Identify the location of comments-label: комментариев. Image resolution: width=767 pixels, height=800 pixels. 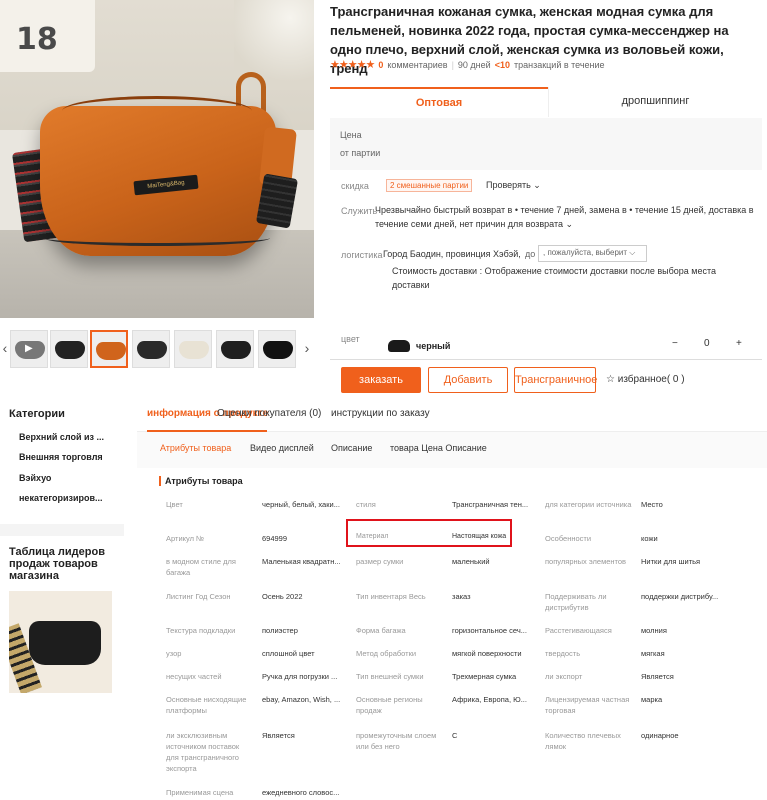
(417, 65).